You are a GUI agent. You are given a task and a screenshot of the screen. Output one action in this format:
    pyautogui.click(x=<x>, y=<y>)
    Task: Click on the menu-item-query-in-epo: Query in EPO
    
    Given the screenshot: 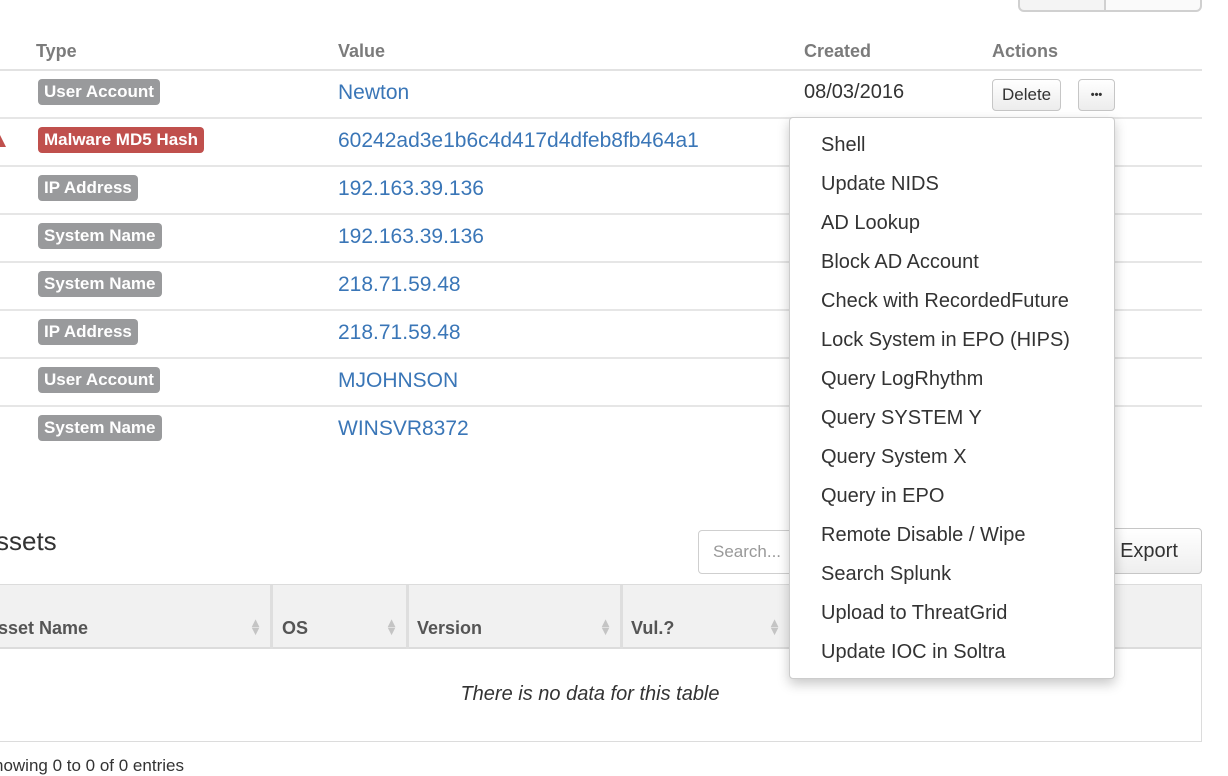 What is the action you would take?
    pyautogui.click(x=952, y=496)
    